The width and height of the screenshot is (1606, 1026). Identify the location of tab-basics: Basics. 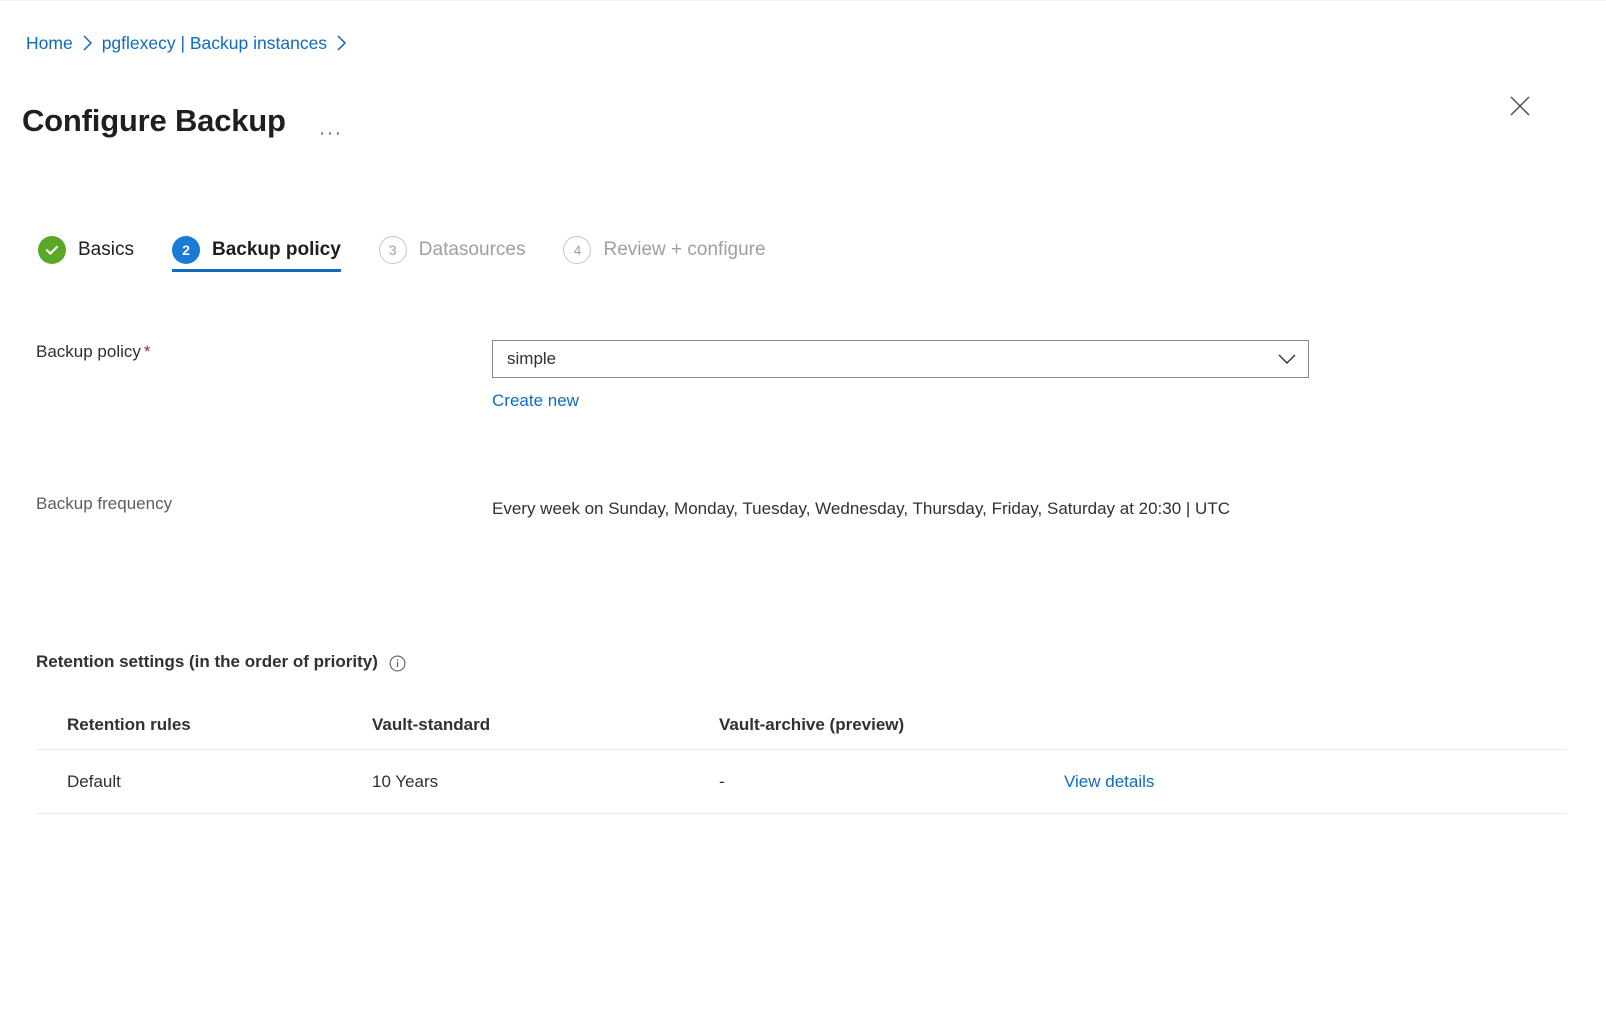
(86, 250).